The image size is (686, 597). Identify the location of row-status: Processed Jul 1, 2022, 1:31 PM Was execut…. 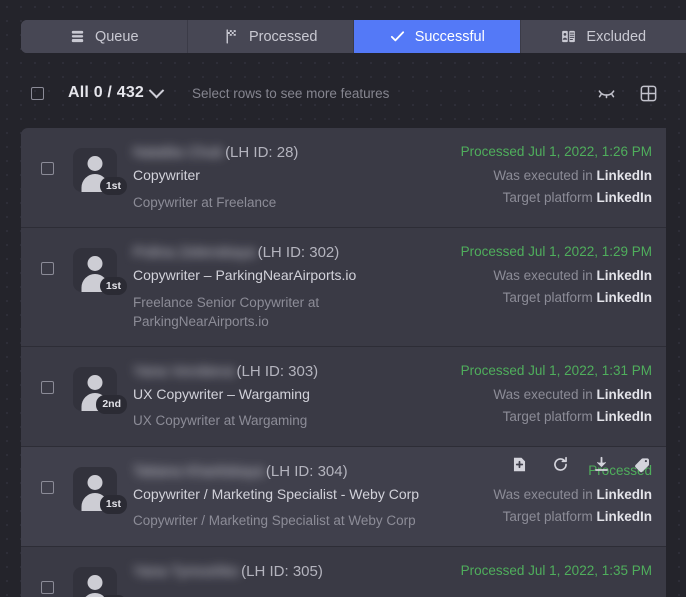
(551, 396).